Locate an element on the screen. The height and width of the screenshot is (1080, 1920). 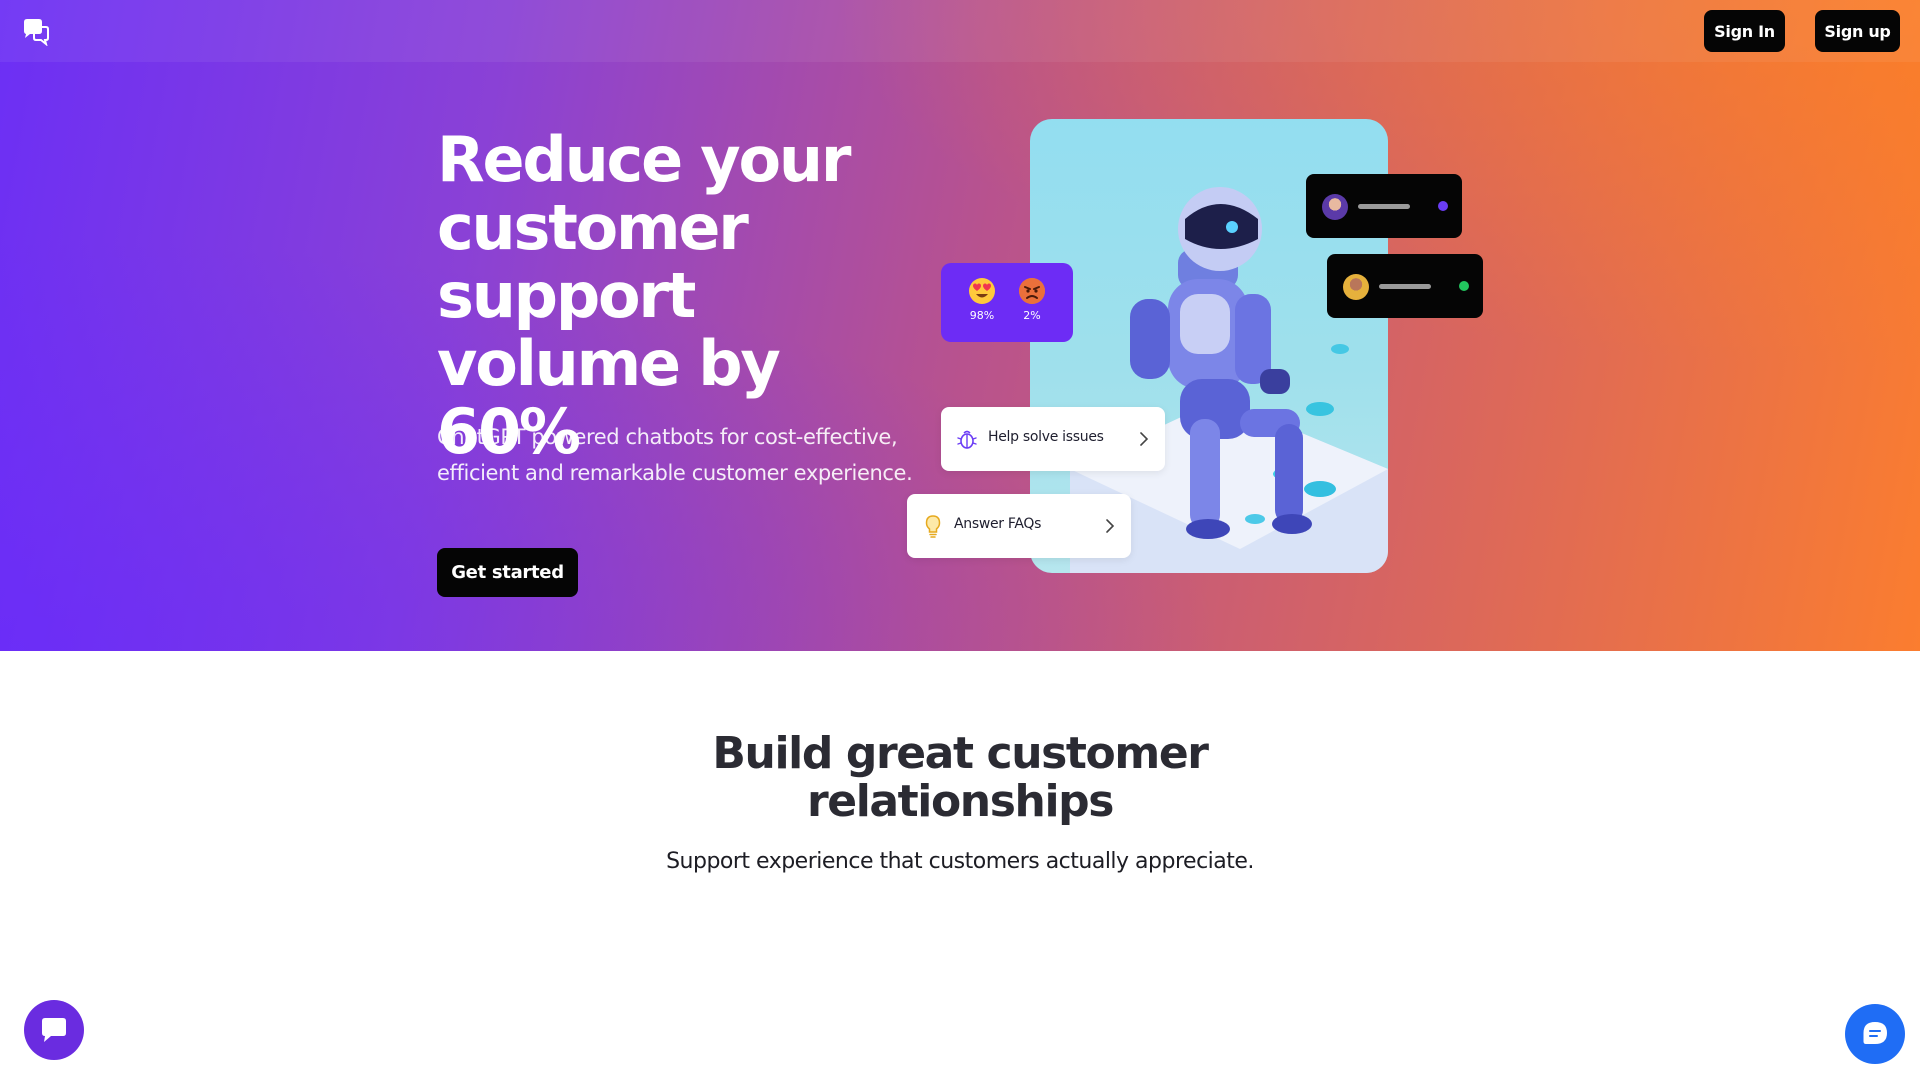
faq-card-label: Answer FAQs is located at coordinates (998, 524).